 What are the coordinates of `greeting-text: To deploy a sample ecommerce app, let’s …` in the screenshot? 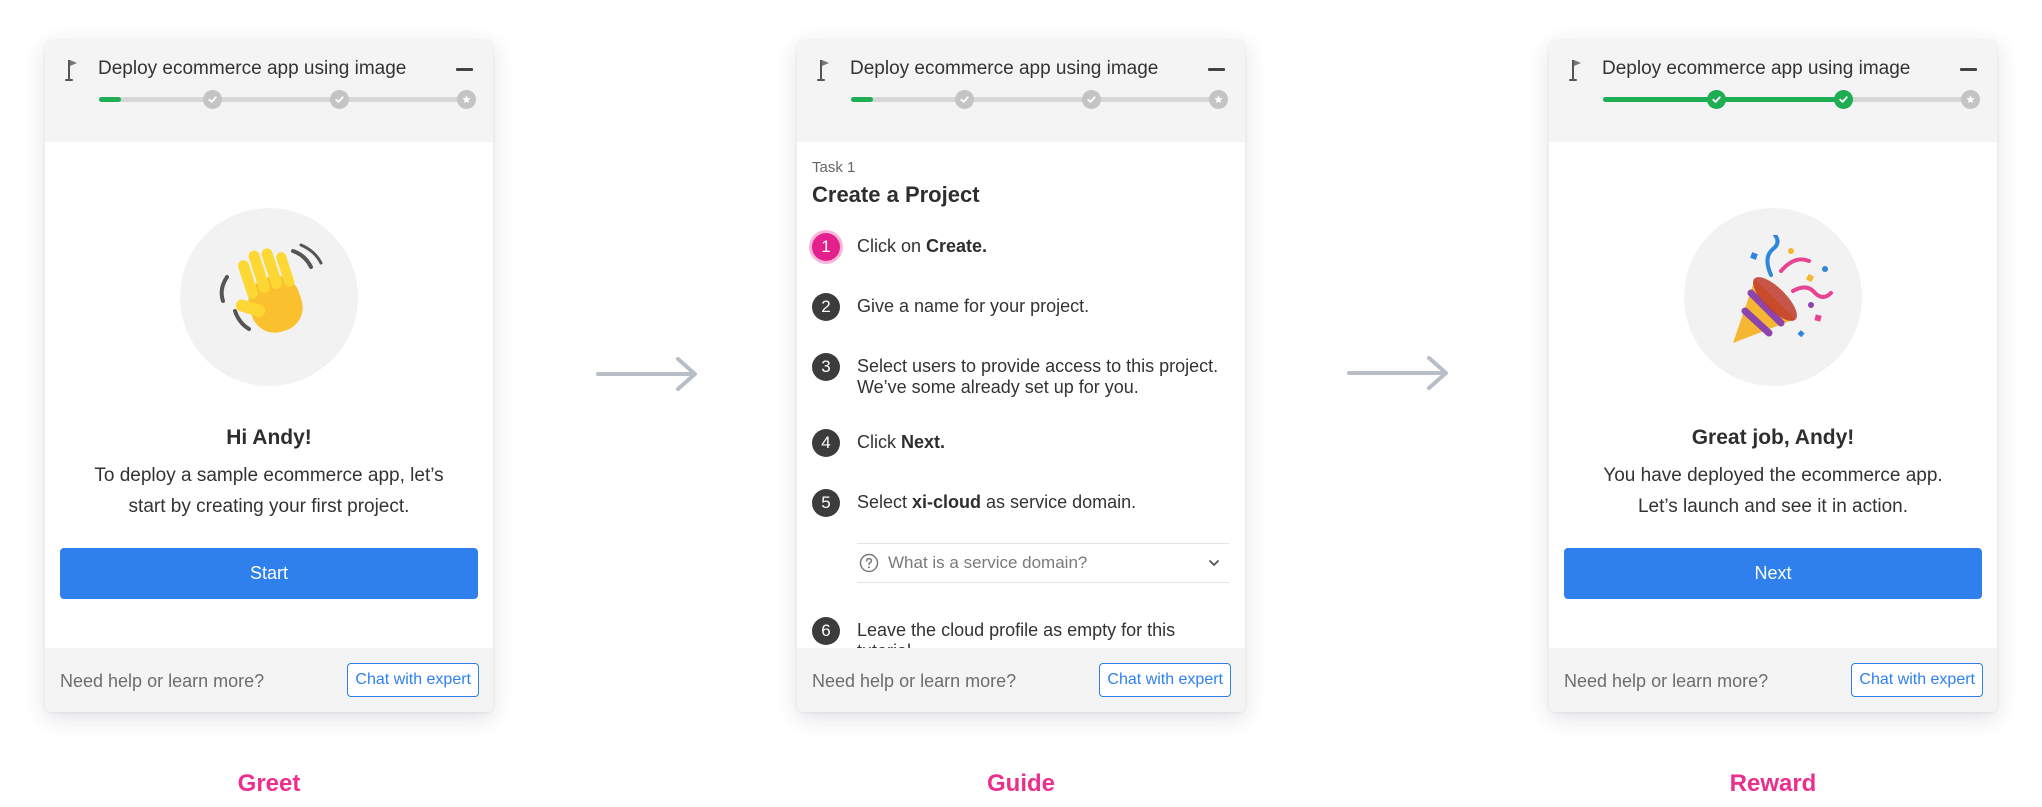 It's located at (269, 491).